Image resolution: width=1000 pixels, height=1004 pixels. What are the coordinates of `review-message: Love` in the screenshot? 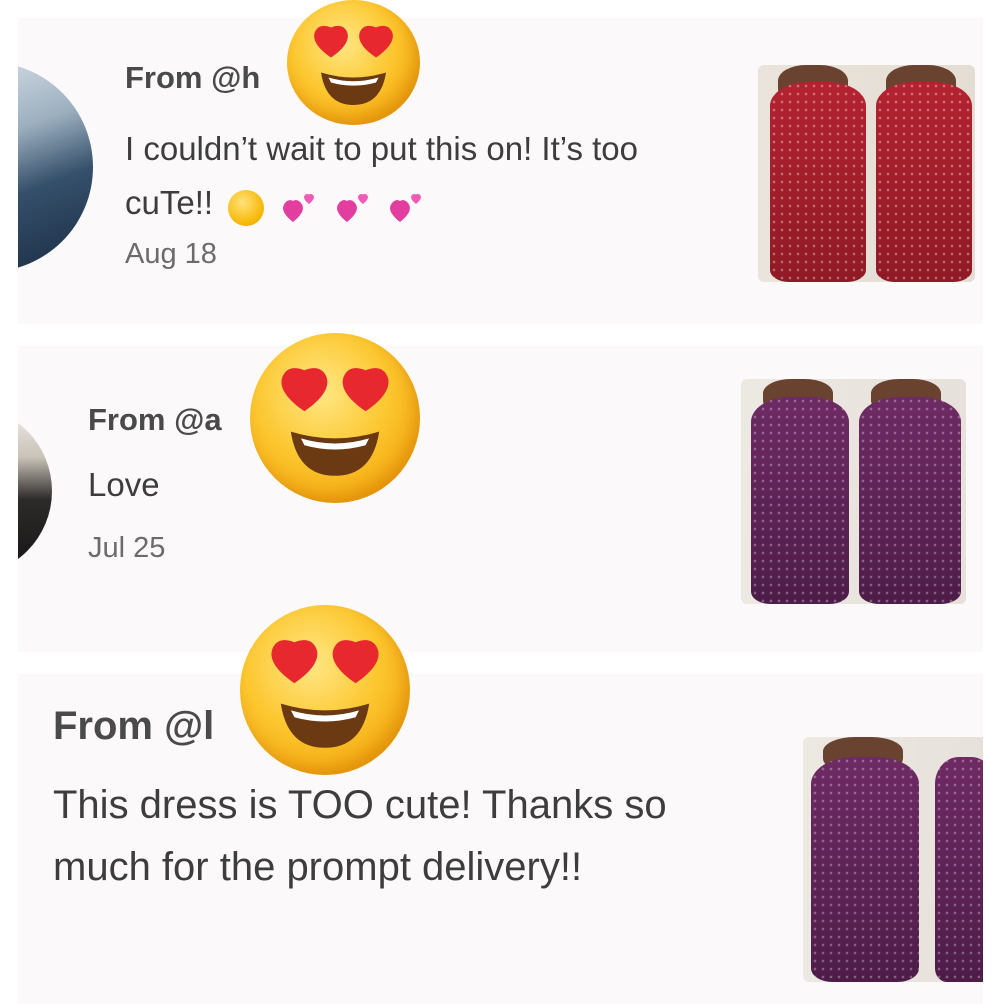 It's located at (124, 484).